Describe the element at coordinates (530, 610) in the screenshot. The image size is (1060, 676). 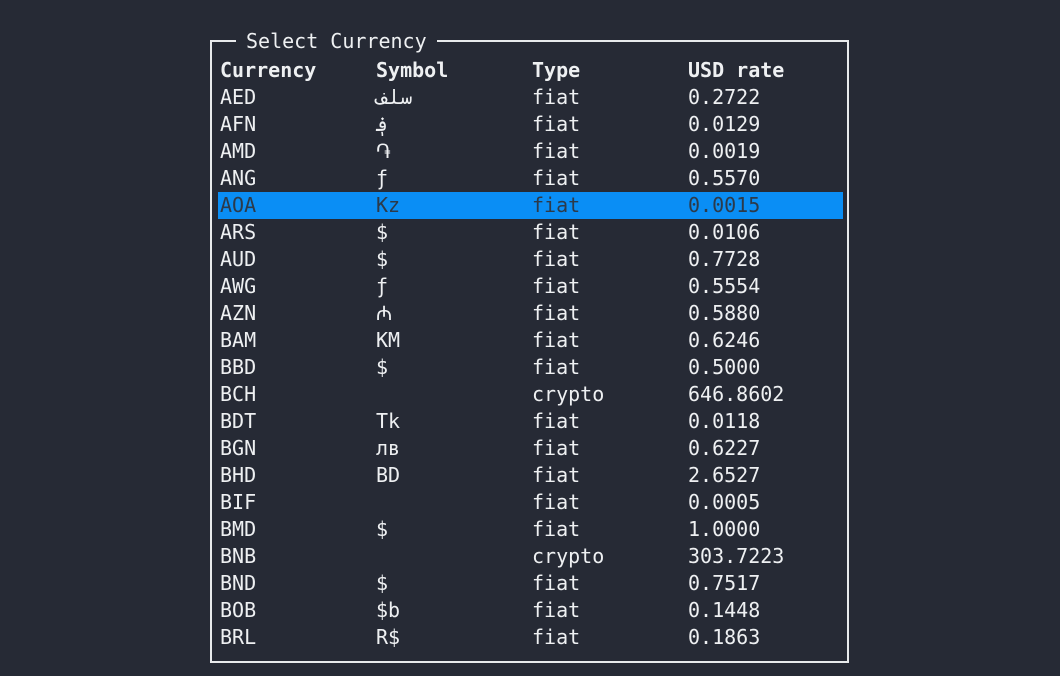
I see `table-row: BOB $b fiat 0.1448` at that location.